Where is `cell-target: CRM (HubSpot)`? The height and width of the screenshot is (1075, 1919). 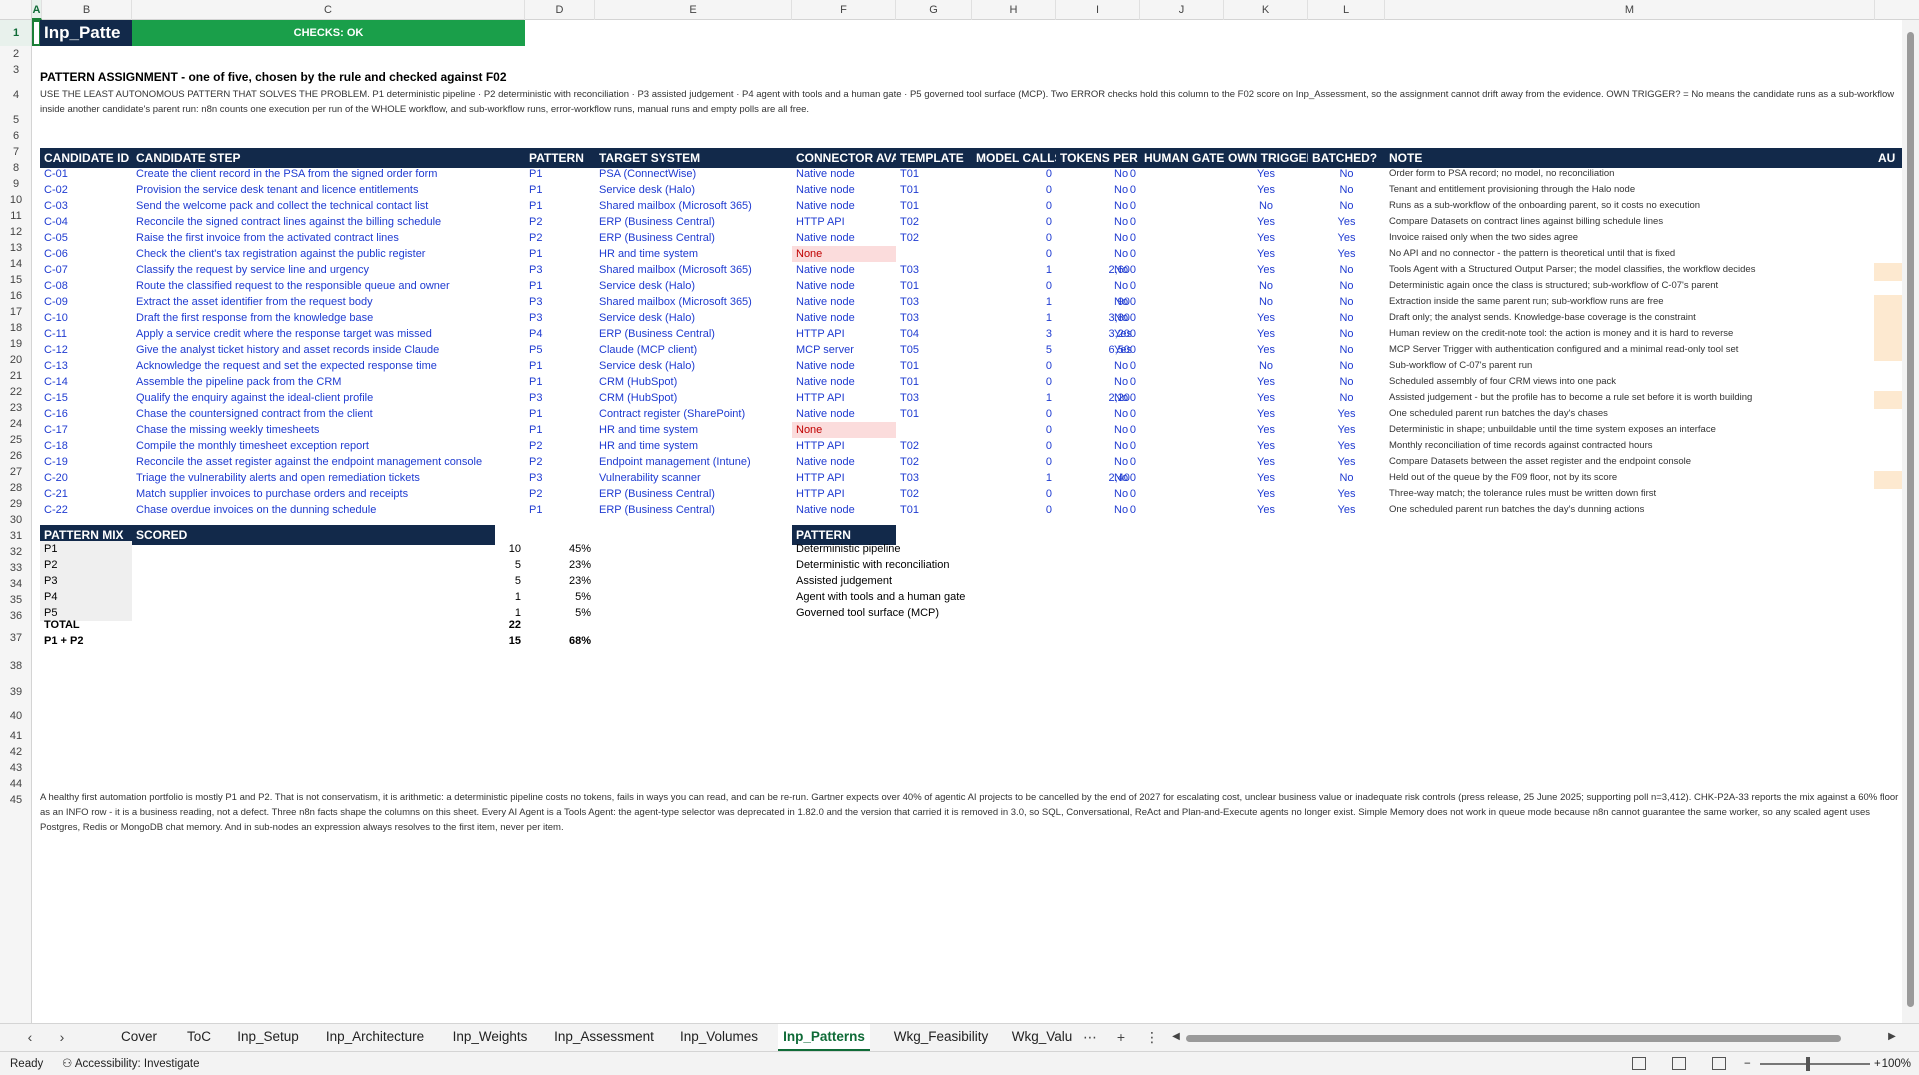
cell-target: CRM (HubSpot) is located at coordinates (693, 398).